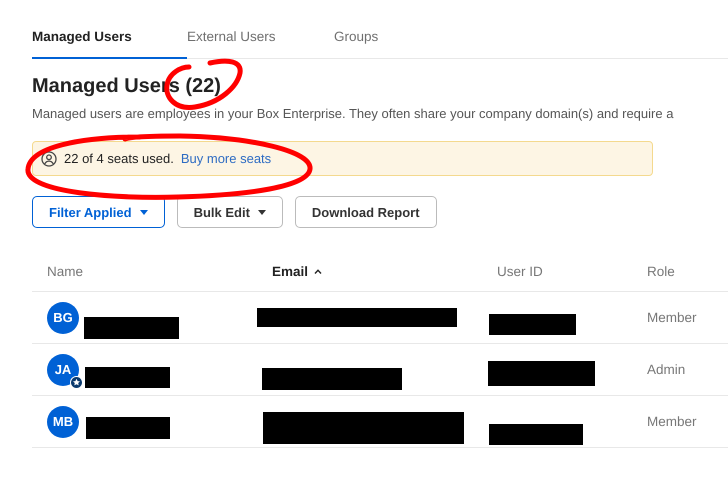 Image resolution: width=728 pixels, height=504 pixels. What do you see at coordinates (63, 422) in the screenshot?
I see `user-avatar: MB` at bounding box center [63, 422].